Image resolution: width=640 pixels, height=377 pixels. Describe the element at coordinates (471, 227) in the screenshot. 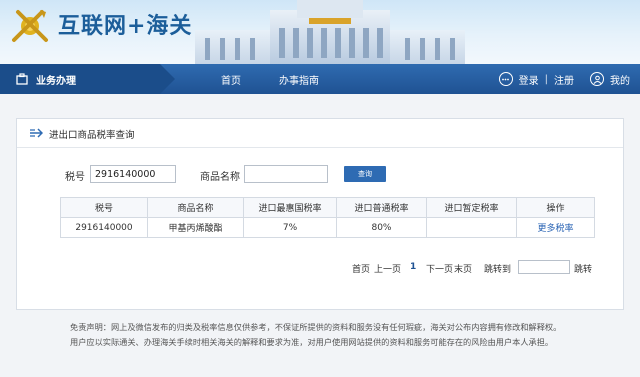

I see `cell-provisional-rate` at that location.